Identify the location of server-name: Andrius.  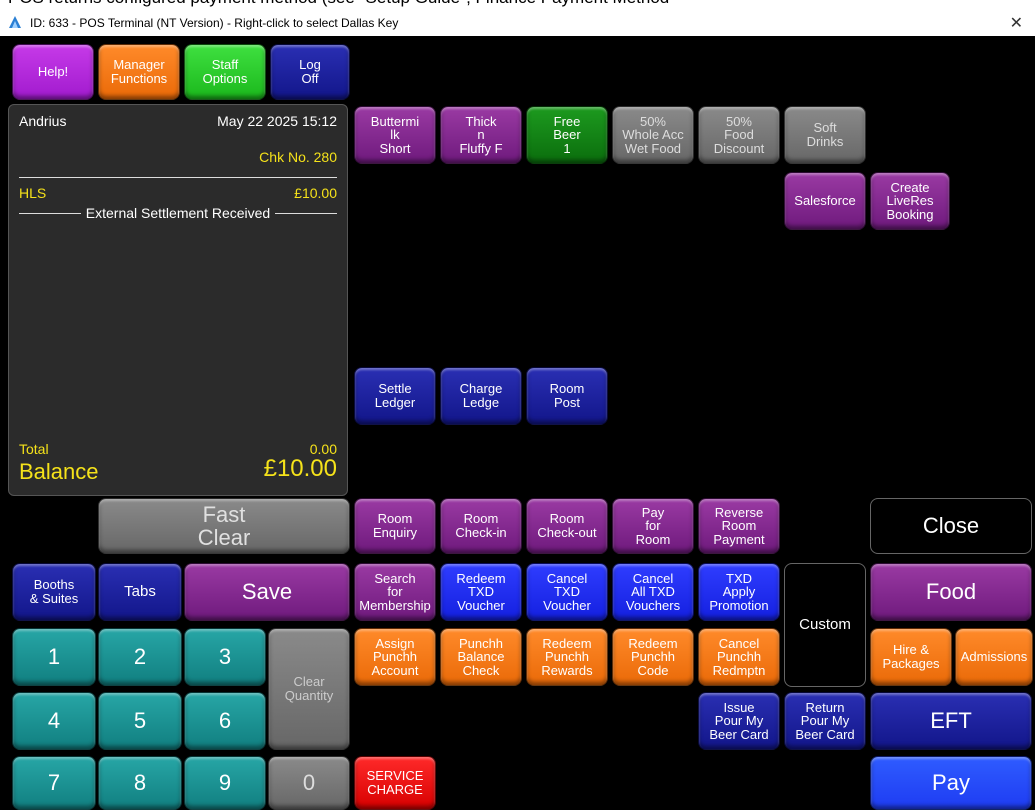
(43, 121).